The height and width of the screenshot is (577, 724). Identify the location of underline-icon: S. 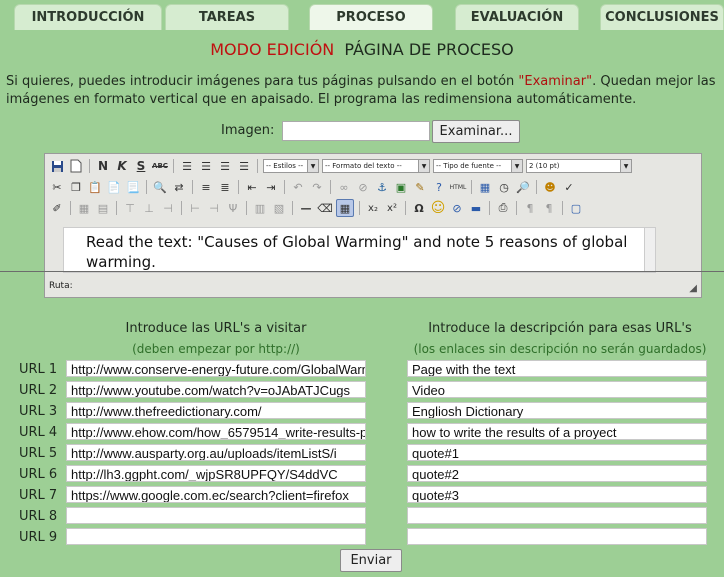
(141, 166).